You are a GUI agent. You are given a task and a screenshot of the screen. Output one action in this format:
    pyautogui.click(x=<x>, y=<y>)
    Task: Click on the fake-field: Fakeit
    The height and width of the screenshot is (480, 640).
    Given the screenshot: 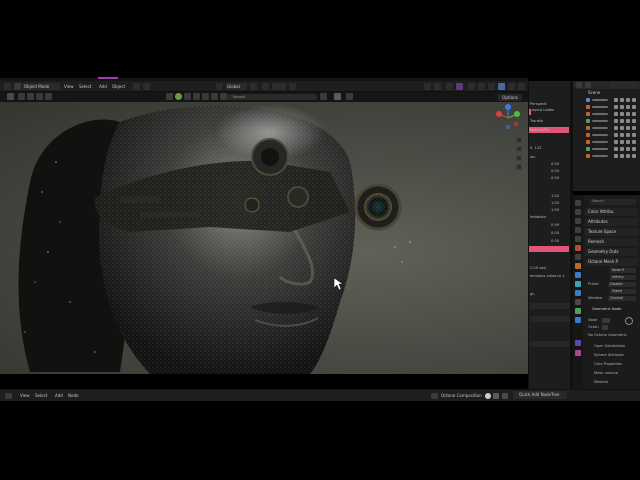 What is the action you would take?
    pyautogui.click(x=623, y=291)
    